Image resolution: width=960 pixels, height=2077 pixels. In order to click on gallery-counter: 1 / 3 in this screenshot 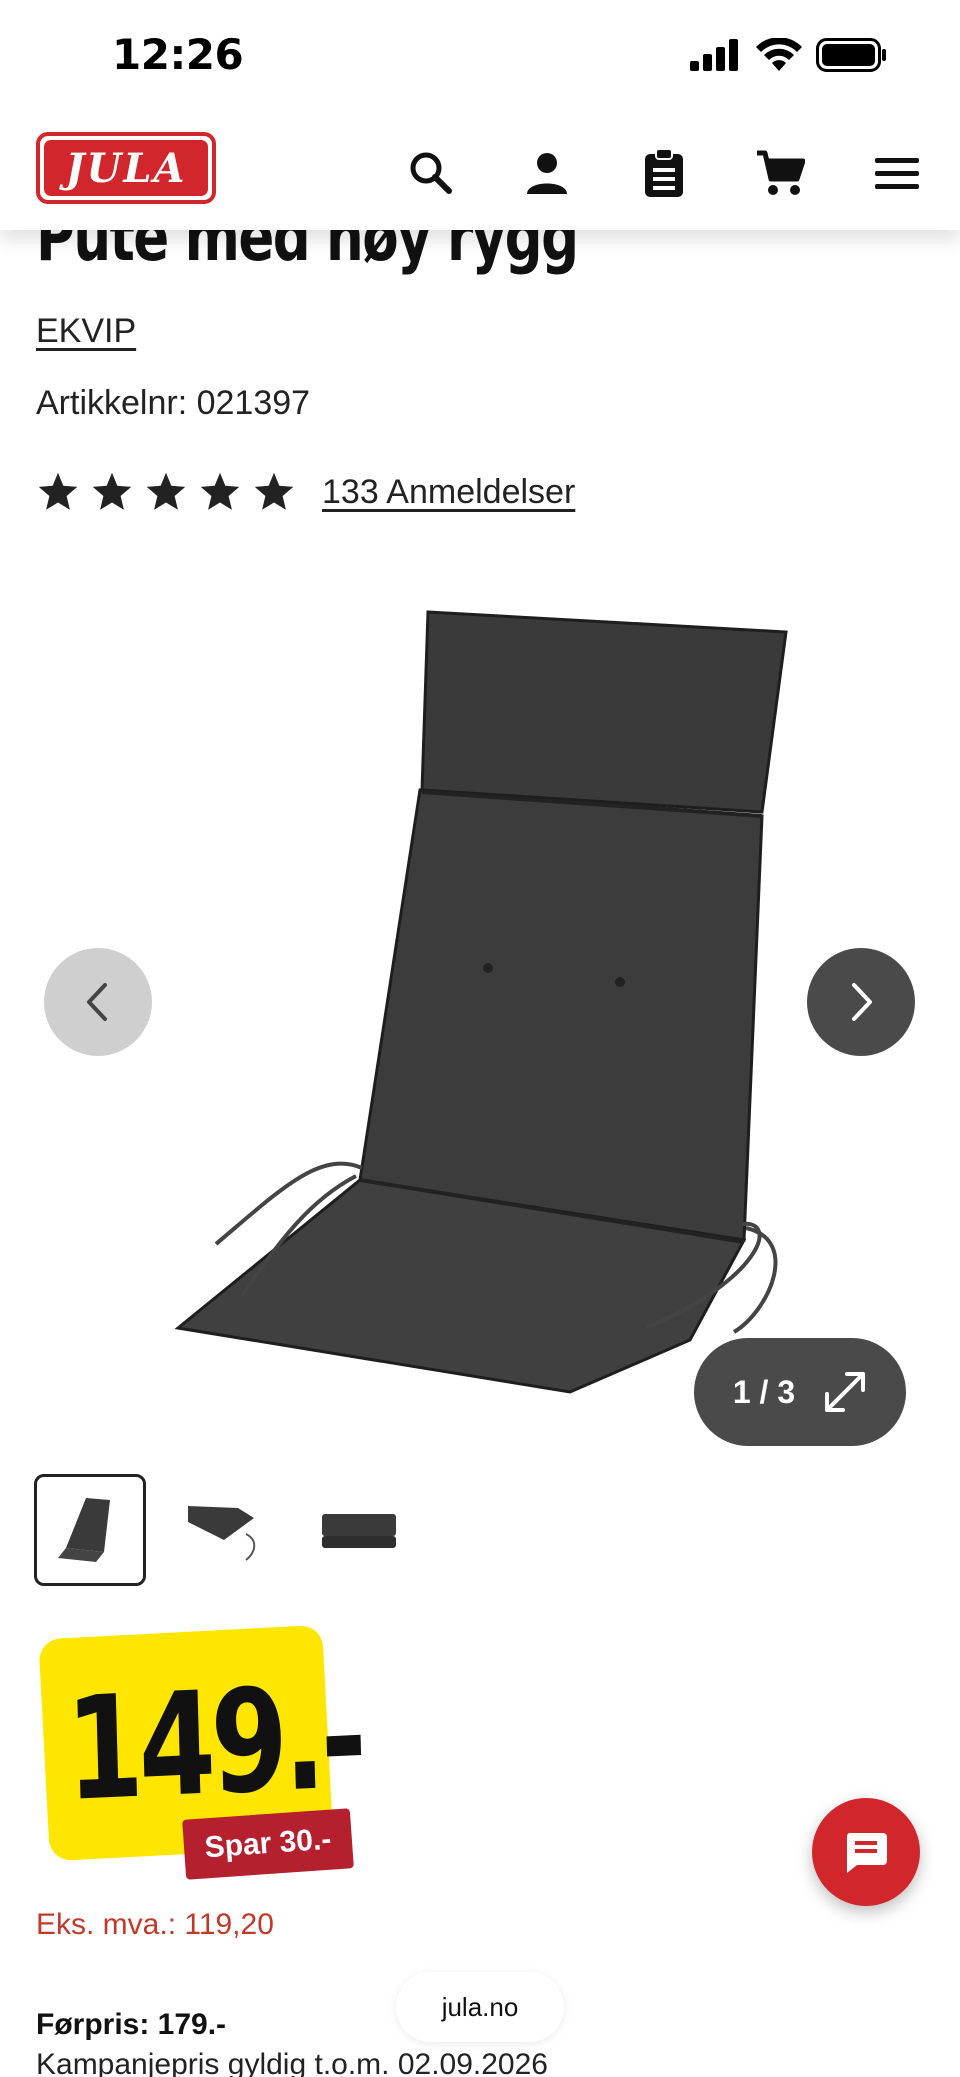, I will do `click(764, 1391)`.